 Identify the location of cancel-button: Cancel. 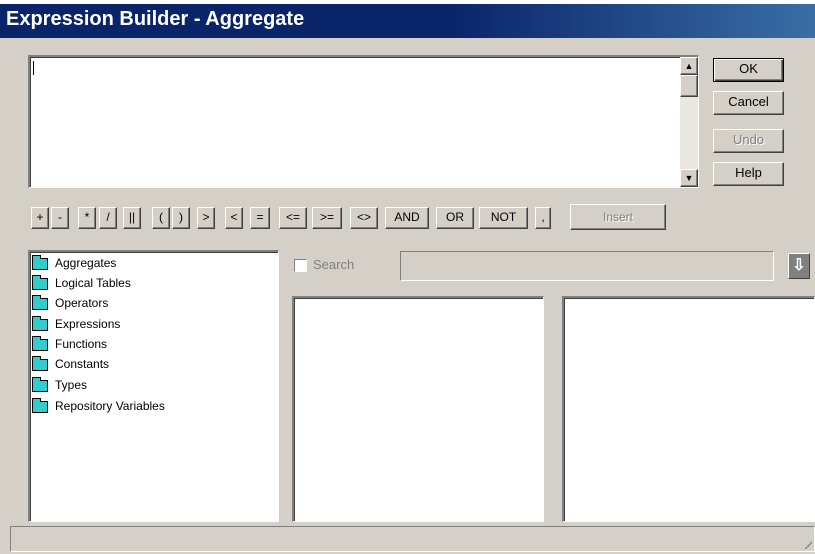
(748, 103).